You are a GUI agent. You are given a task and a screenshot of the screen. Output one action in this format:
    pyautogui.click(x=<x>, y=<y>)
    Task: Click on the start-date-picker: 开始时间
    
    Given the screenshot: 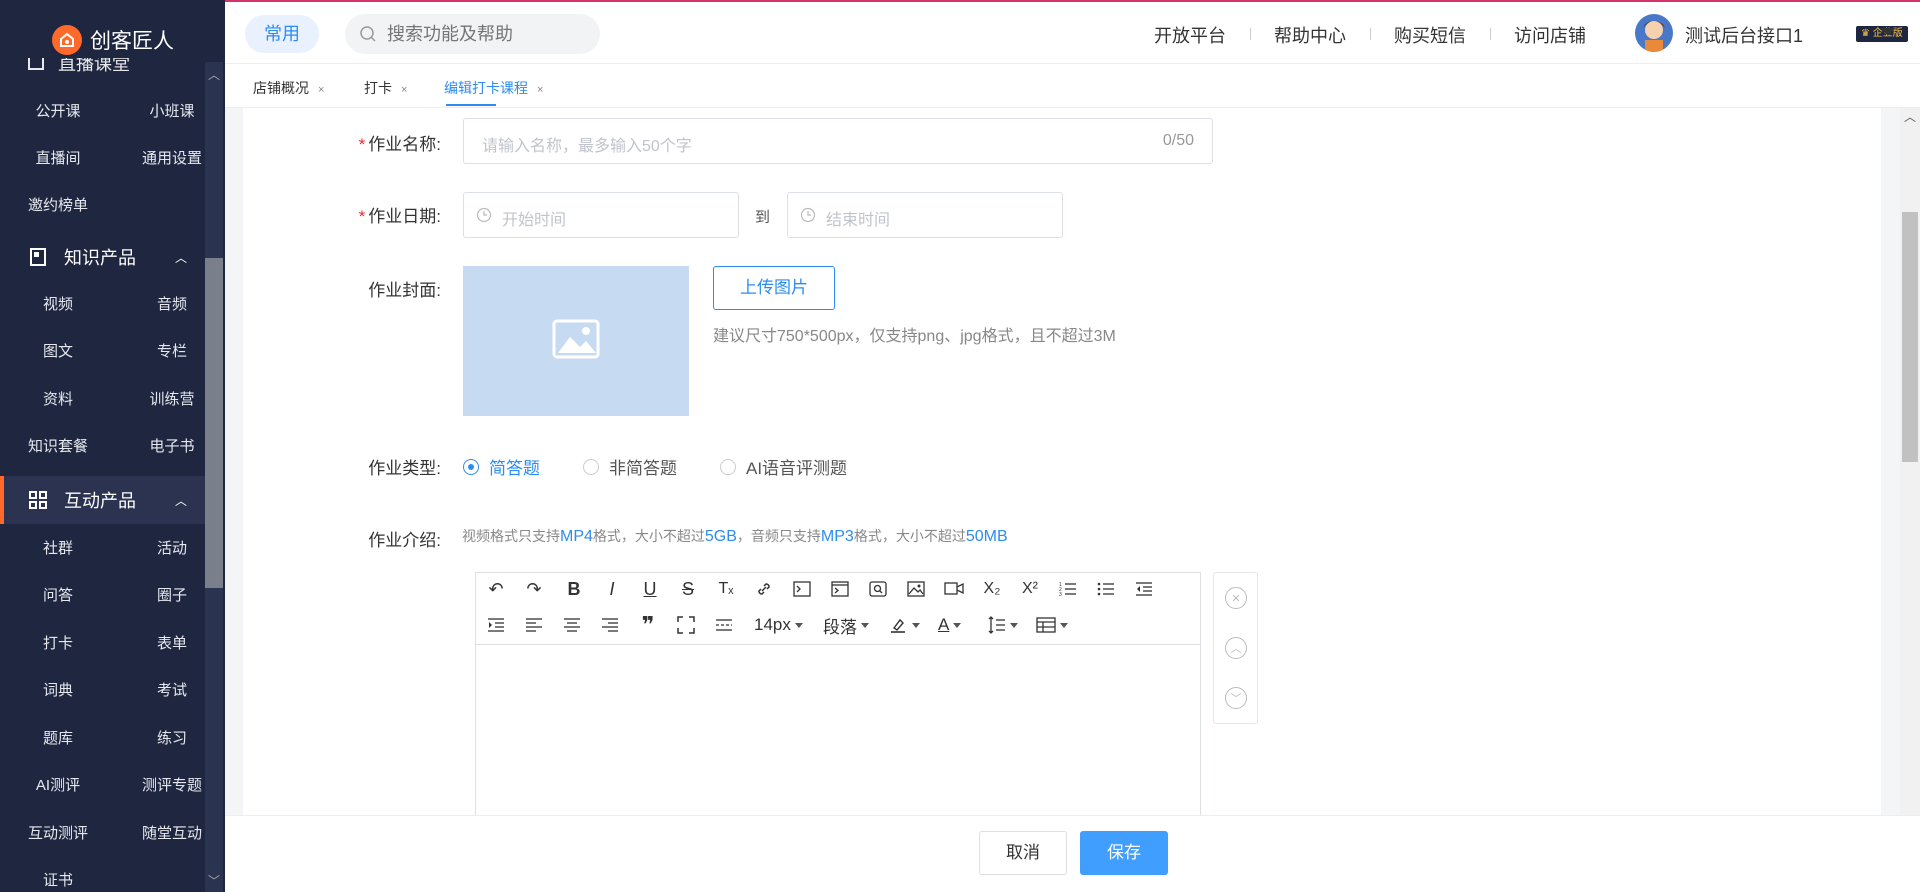 What is the action you would take?
    pyautogui.click(x=601, y=215)
    